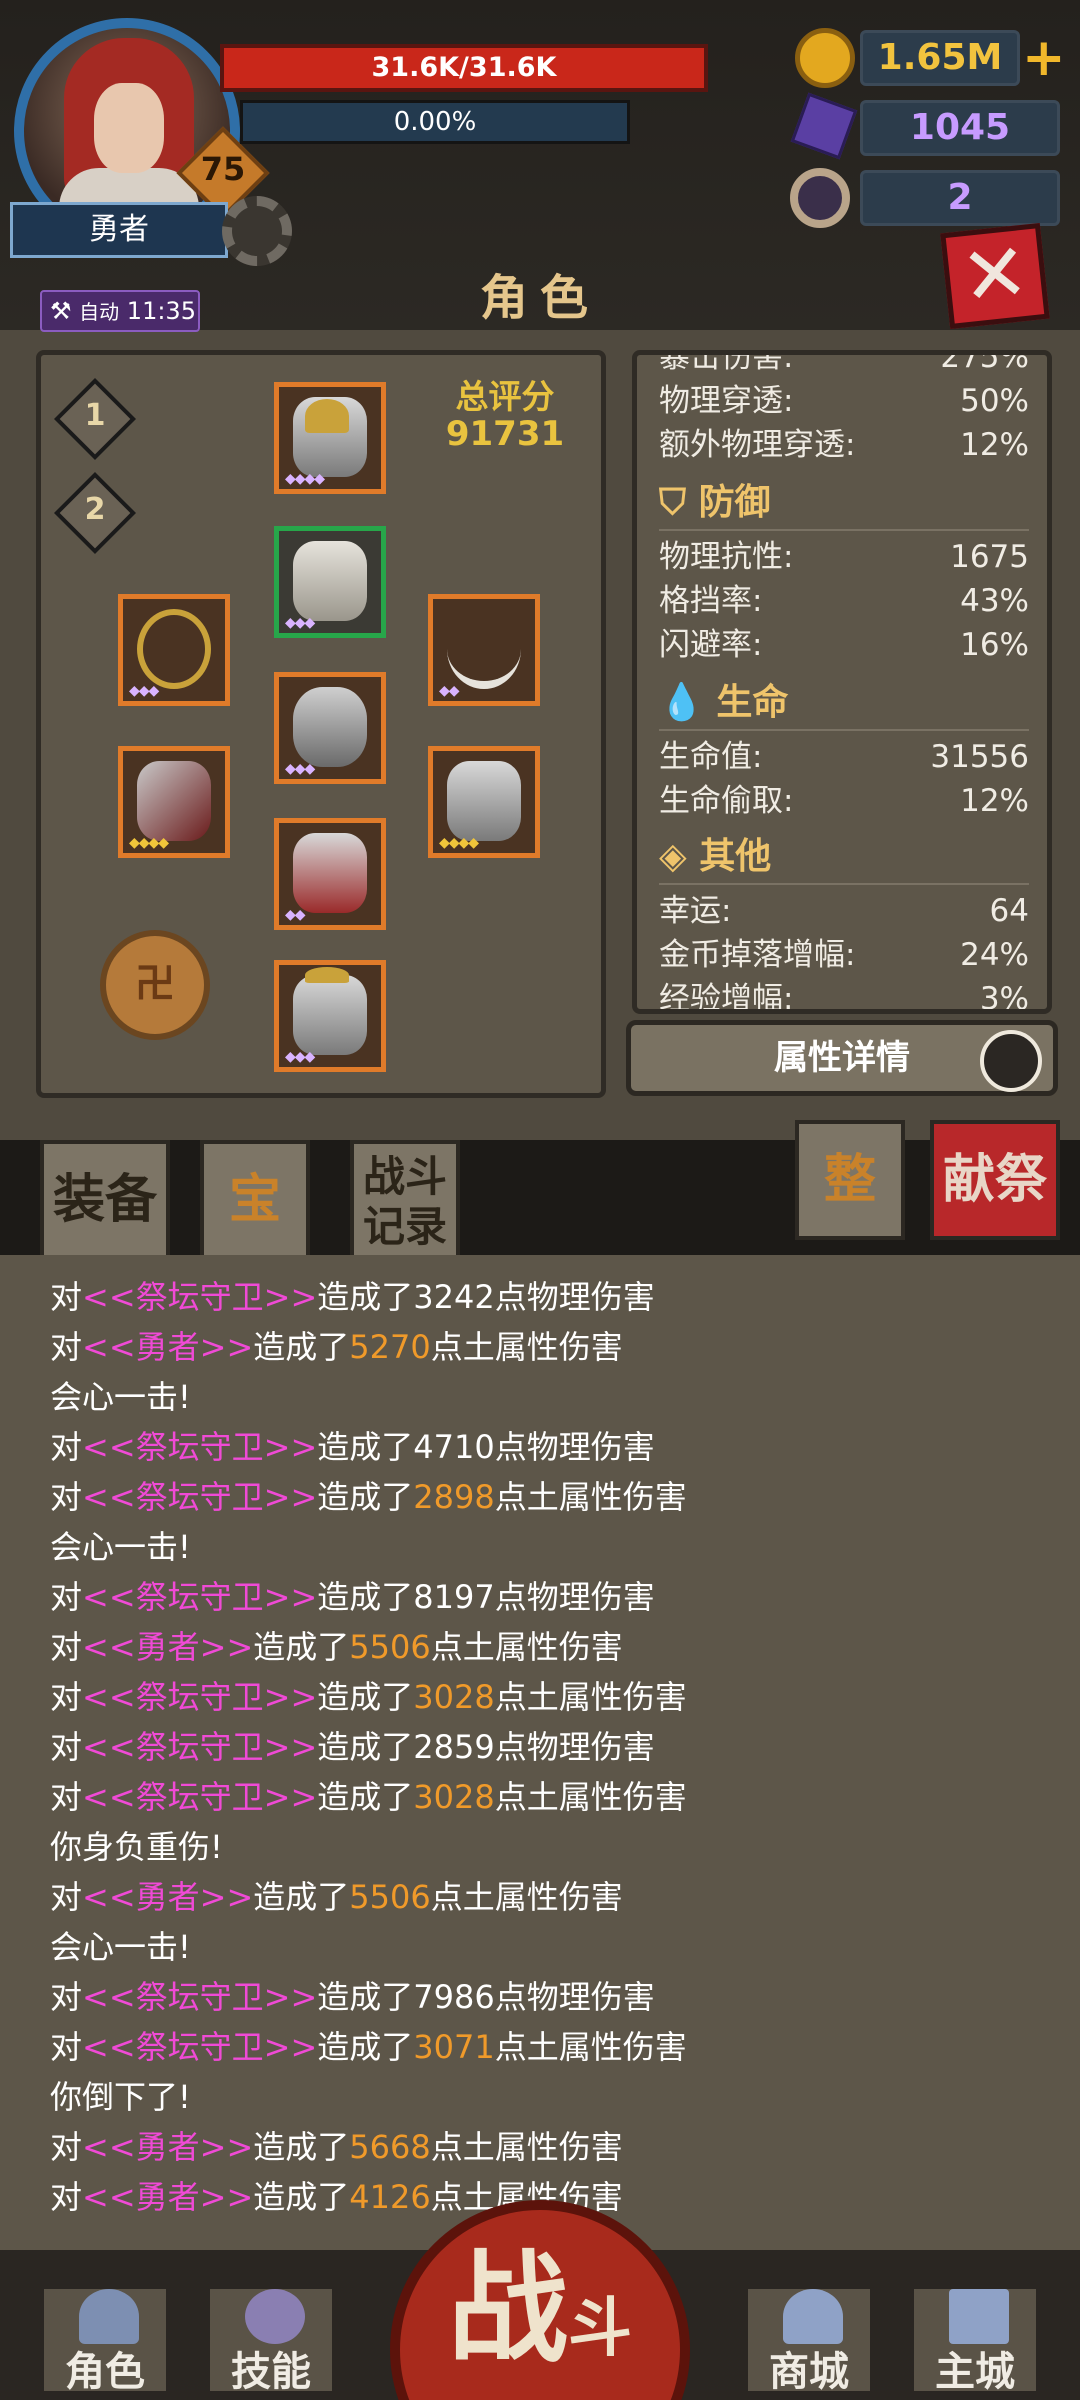 This screenshot has width=1080, height=2400. I want to click on total-score-value: 91731, so click(505, 434).